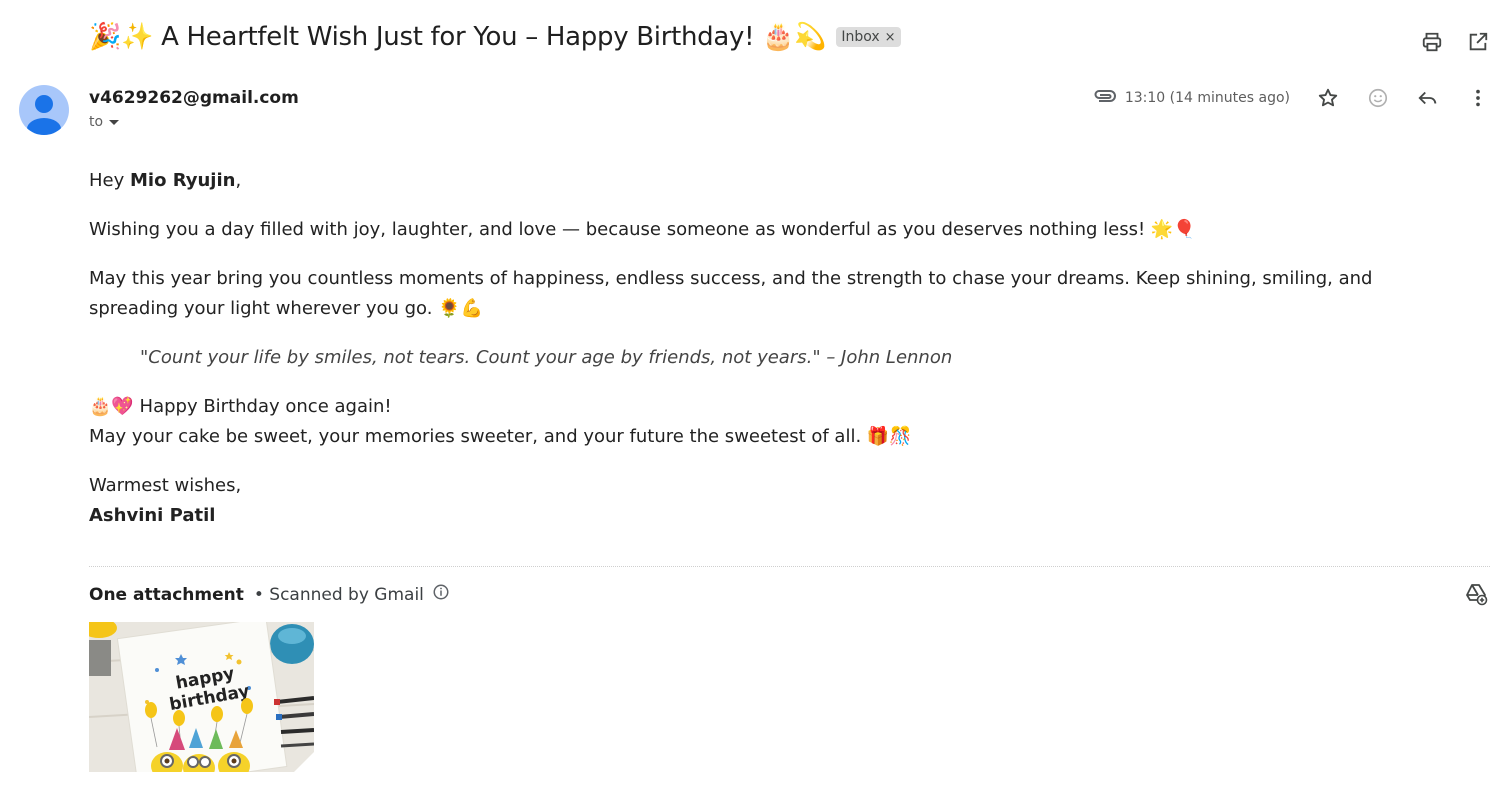 This screenshot has width=1498, height=800. I want to click on attachment-thumbnail: happy birthday, so click(201, 697).